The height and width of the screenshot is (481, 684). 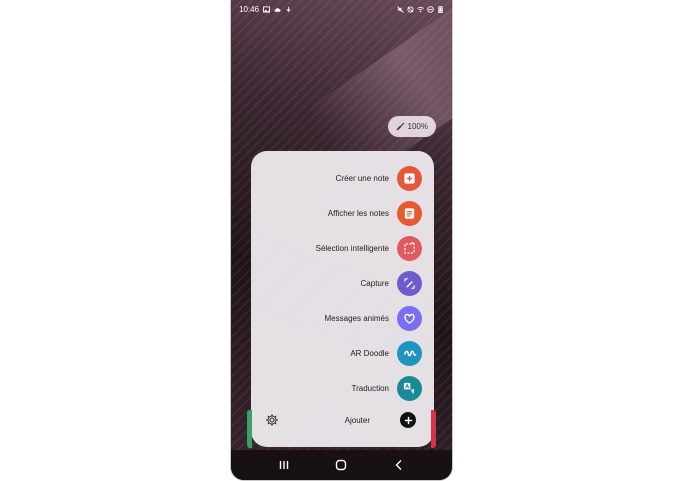 I want to click on menu-item-smart-select: Sélection intelligente, so click(x=369, y=248).